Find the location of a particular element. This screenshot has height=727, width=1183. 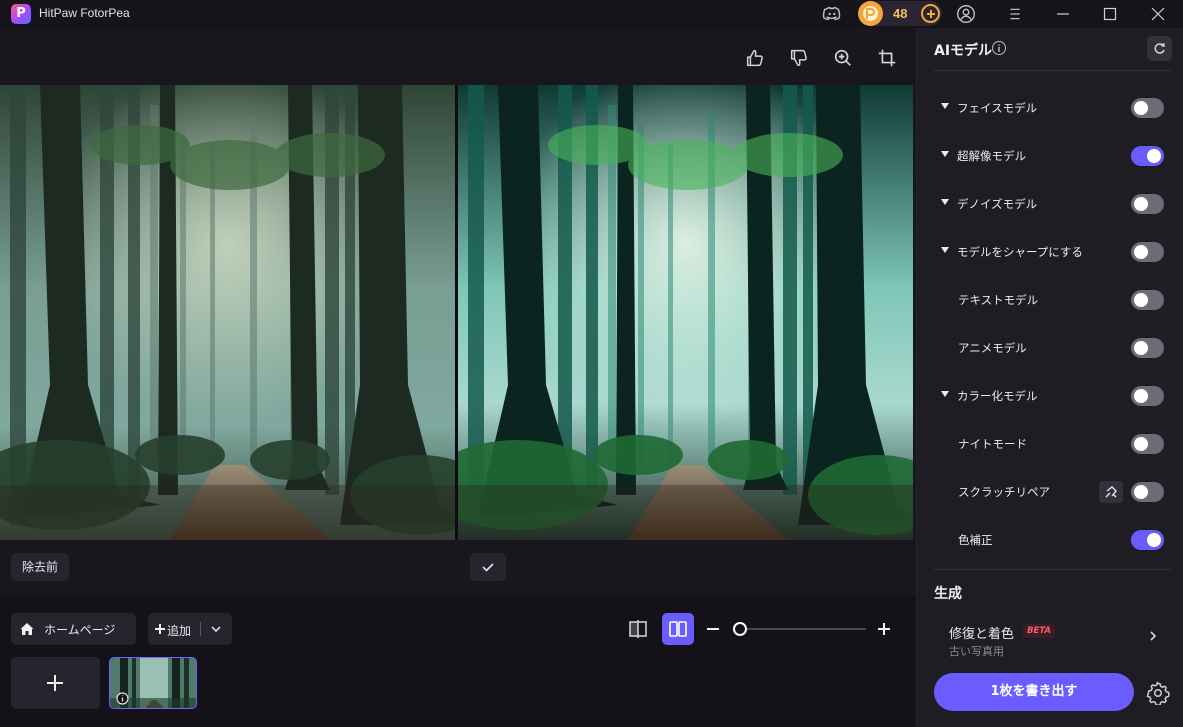

app-logo-icon: P is located at coordinates (21, 14).